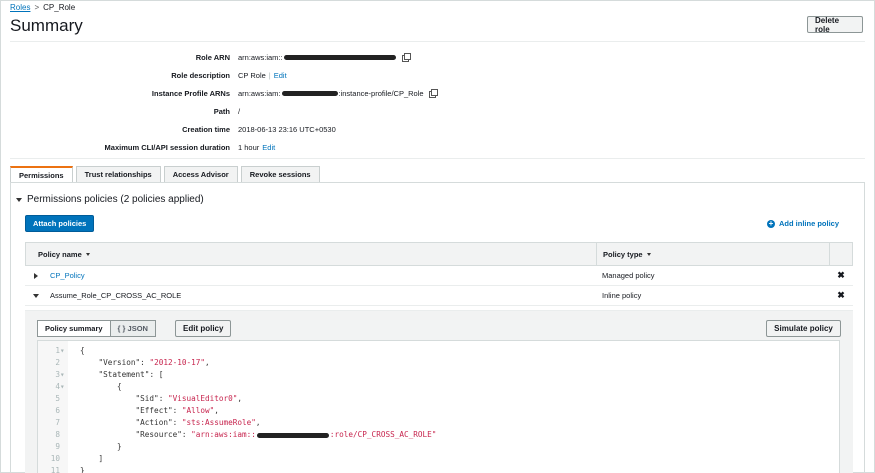  I want to click on page-title: Summary, so click(46, 25).